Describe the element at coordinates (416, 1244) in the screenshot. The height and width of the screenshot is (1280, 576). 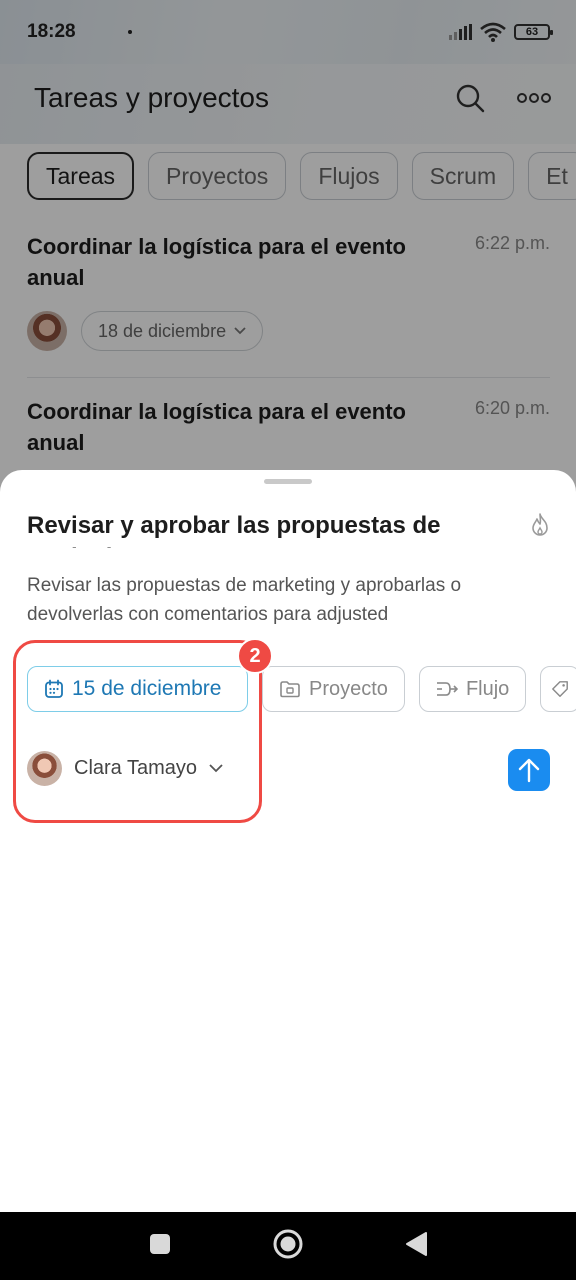
I see `back-icon` at that location.